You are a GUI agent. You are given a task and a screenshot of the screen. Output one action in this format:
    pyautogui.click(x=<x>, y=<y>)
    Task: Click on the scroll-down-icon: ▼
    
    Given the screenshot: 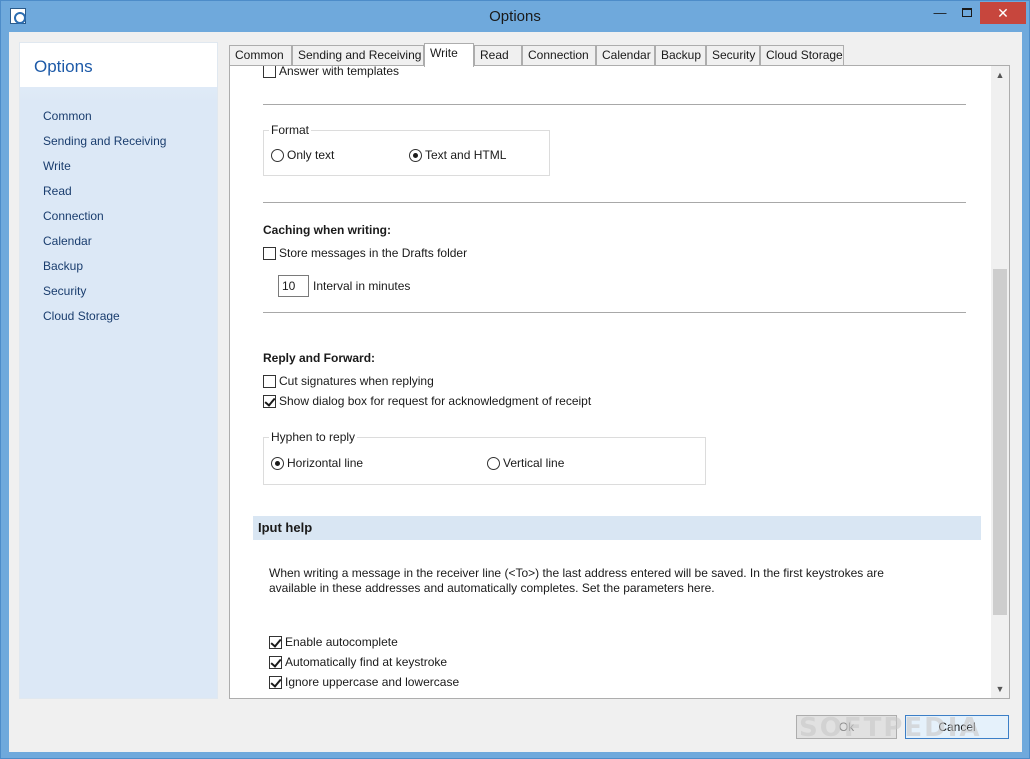 What is the action you would take?
    pyautogui.click(x=1000, y=689)
    